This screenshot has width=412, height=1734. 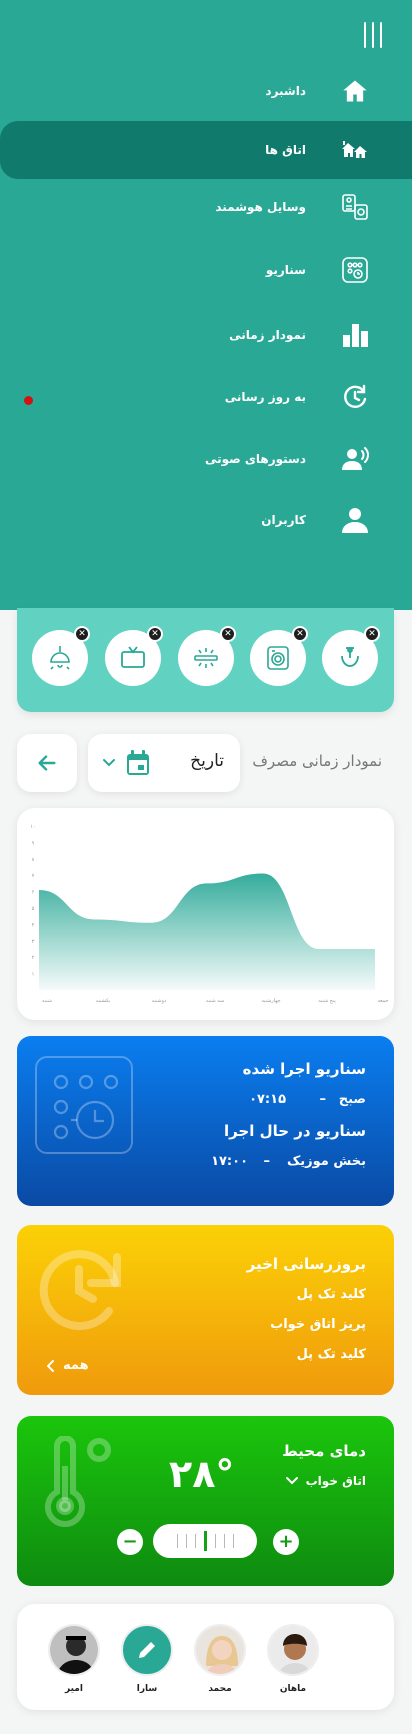 I want to click on see-all-button: همه, so click(x=68, y=1365).